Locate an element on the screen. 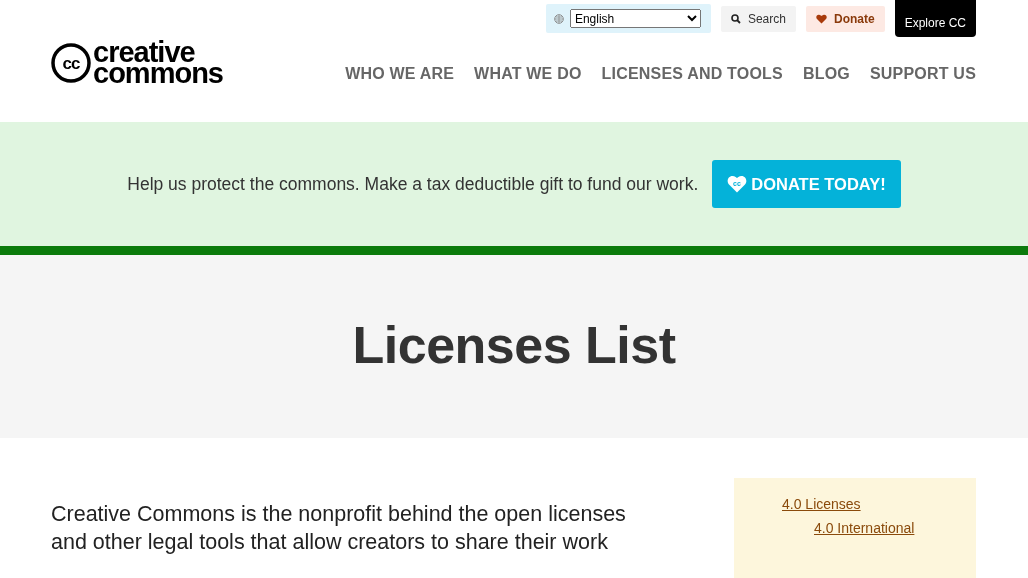 The height and width of the screenshot is (578, 1028). donate-button: Donate is located at coordinates (845, 18).